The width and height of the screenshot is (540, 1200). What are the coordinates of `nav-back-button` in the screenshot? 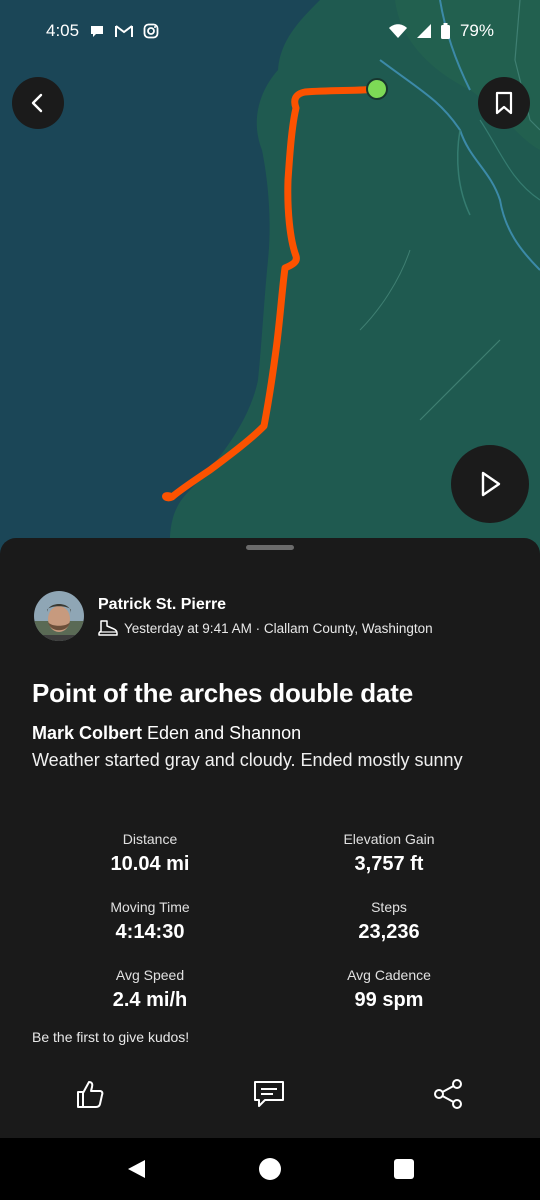 It's located at (136, 1169).